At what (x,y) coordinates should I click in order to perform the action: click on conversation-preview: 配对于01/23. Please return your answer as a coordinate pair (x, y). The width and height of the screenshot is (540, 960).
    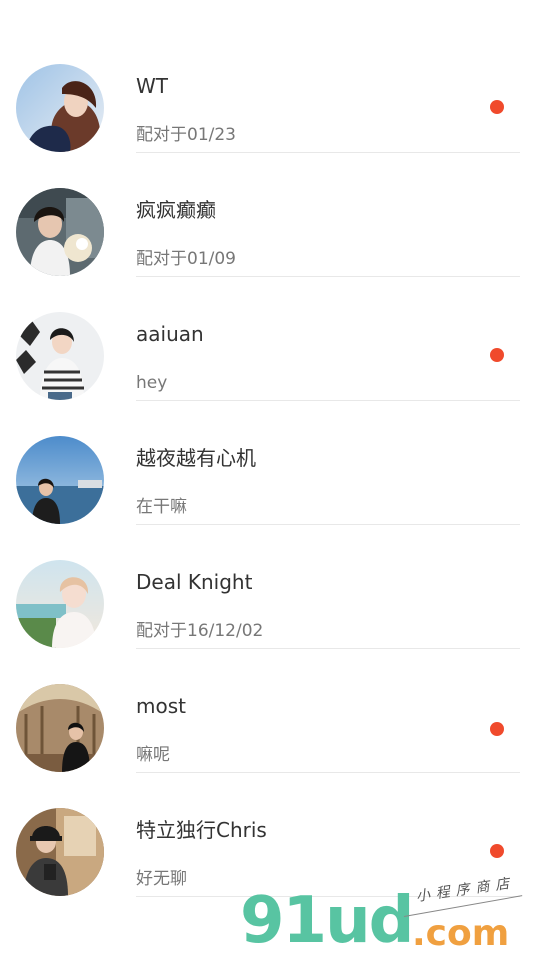
    Looking at the image, I should click on (186, 135).